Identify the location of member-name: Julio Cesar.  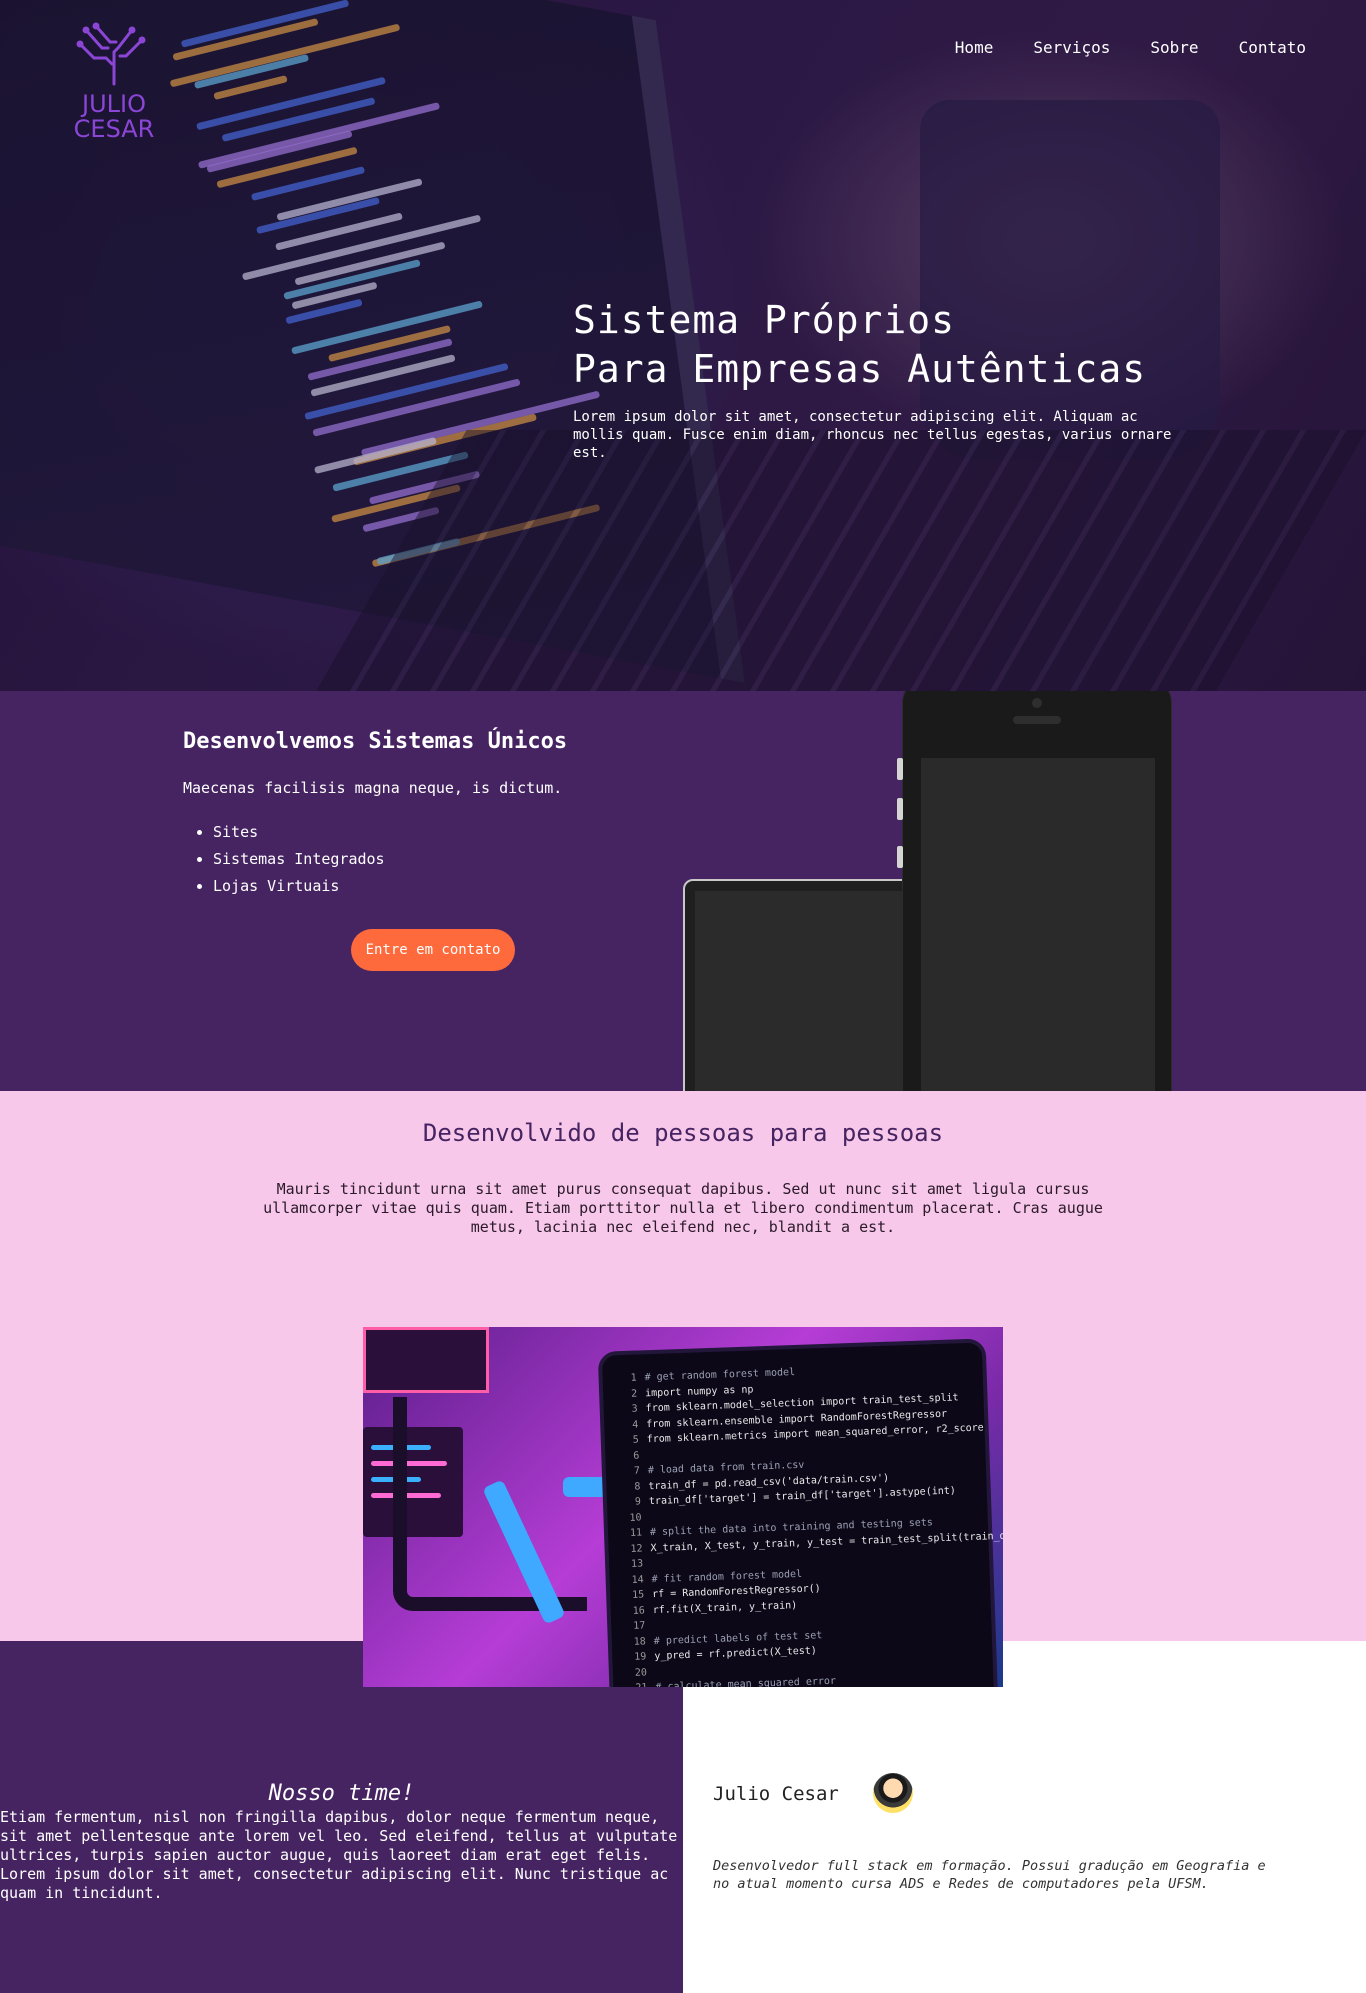
(776, 1794).